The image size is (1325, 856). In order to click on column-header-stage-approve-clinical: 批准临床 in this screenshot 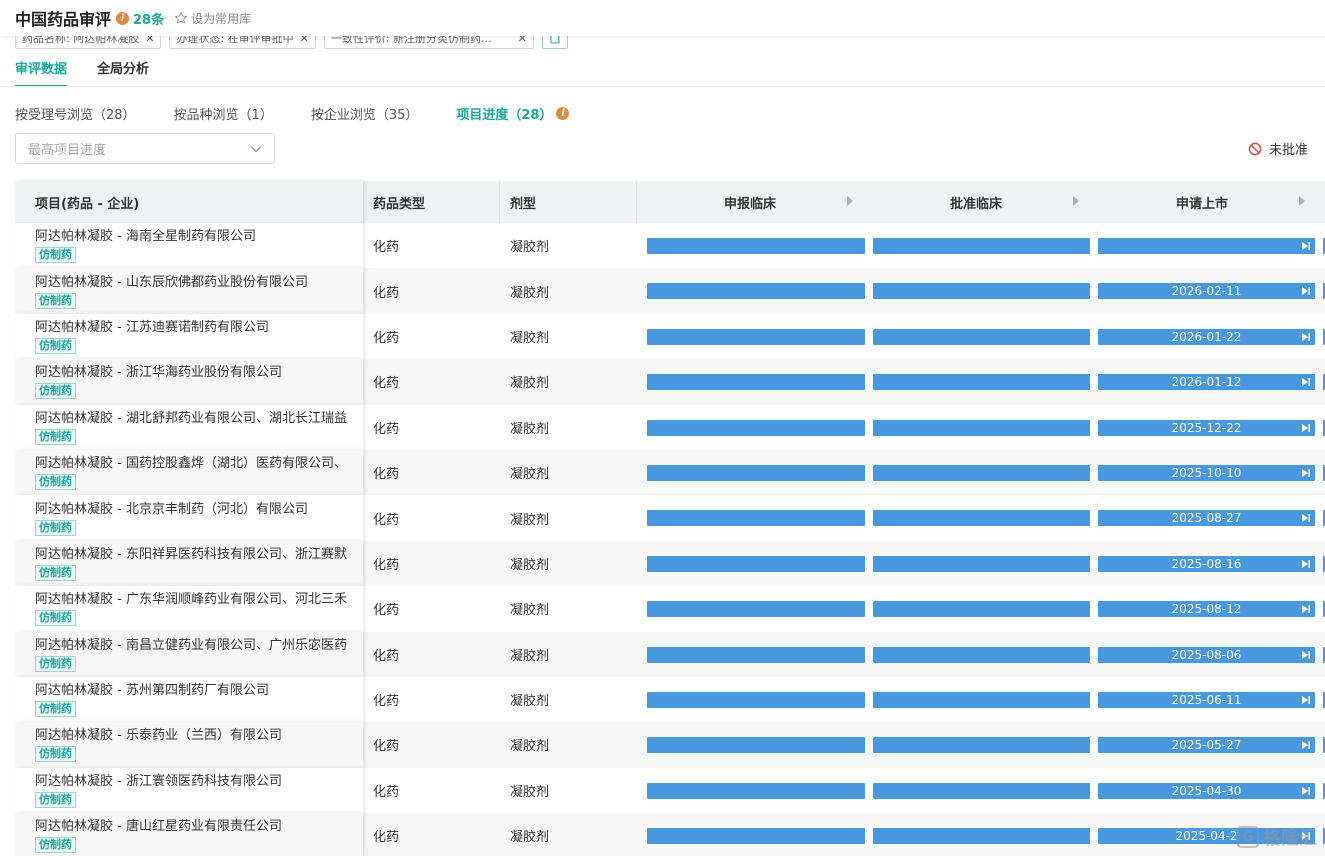, I will do `click(976, 202)`.